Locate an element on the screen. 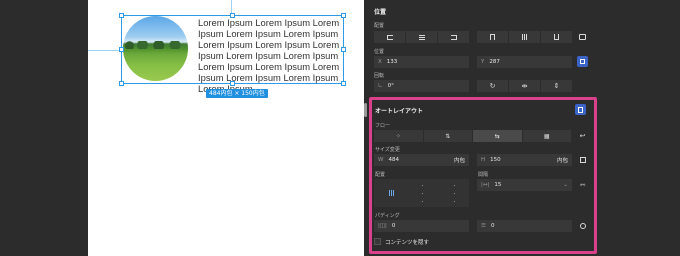 The width and height of the screenshot is (680, 256). resize-handle-top is located at coordinates (232, 15).